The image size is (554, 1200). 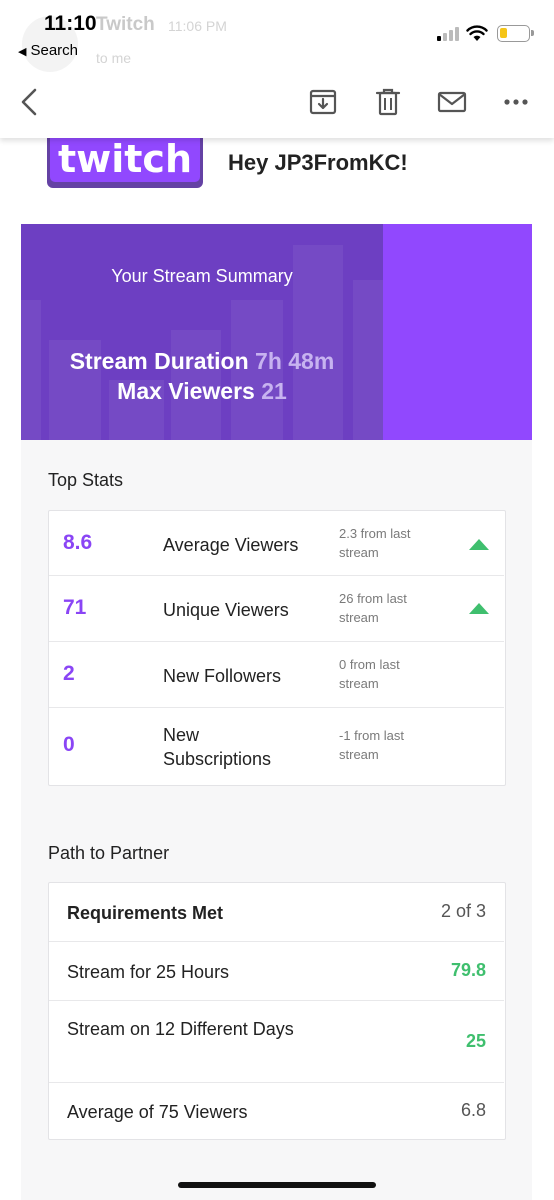 What do you see at coordinates (78, 542) in the screenshot?
I see `stat-value: 8.6` at bounding box center [78, 542].